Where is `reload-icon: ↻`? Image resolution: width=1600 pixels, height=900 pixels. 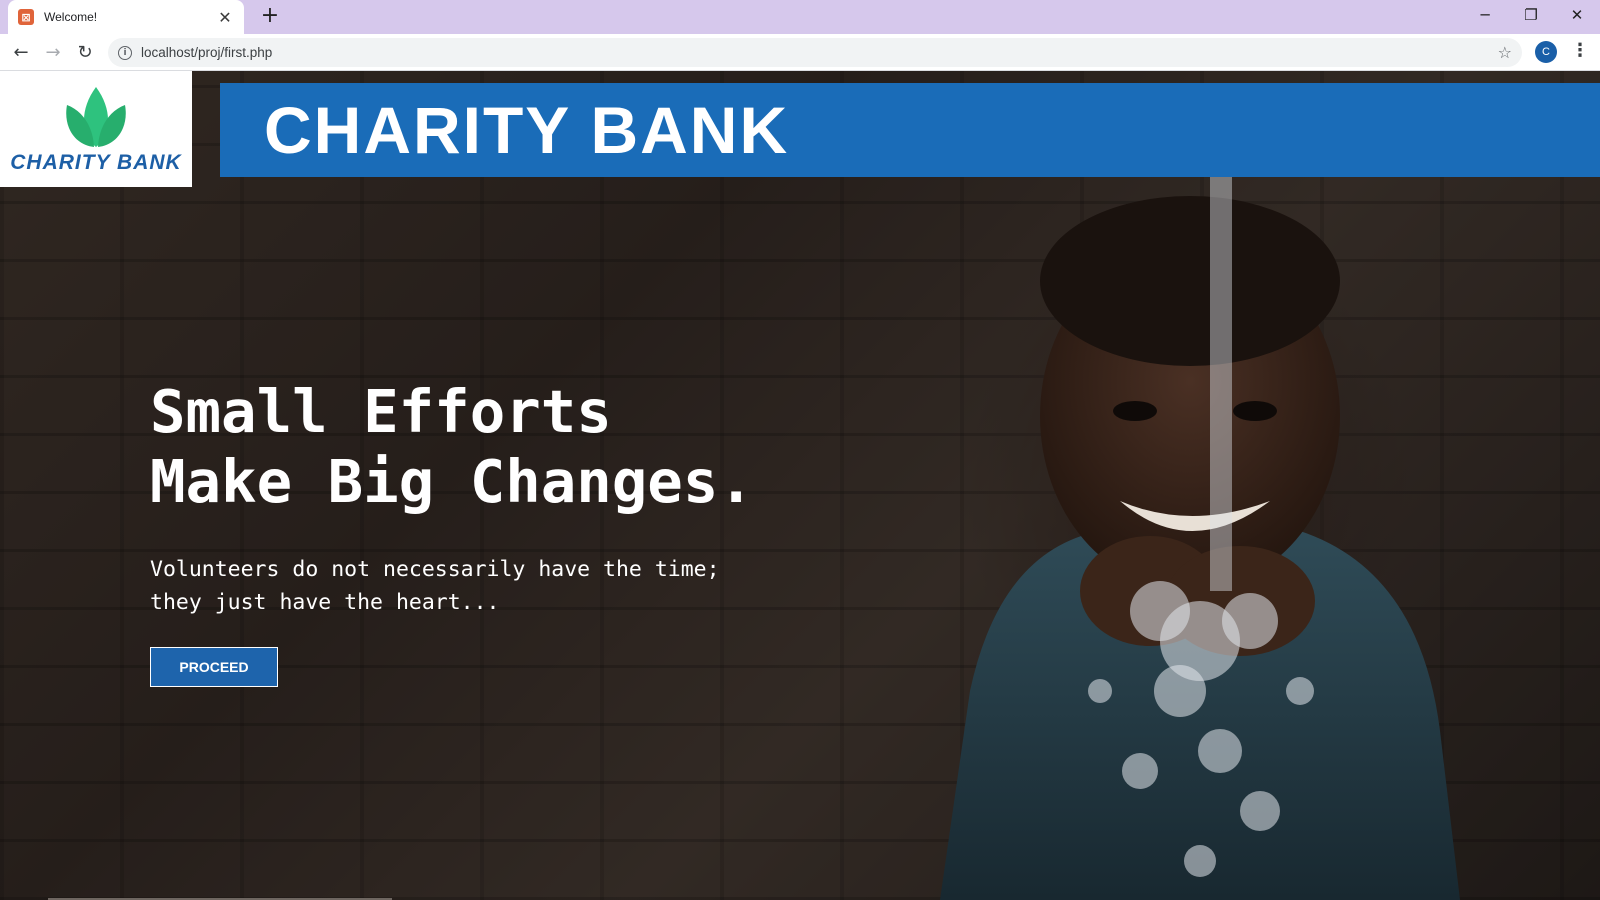 reload-icon: ↻ is located at coordinates (85, 52).